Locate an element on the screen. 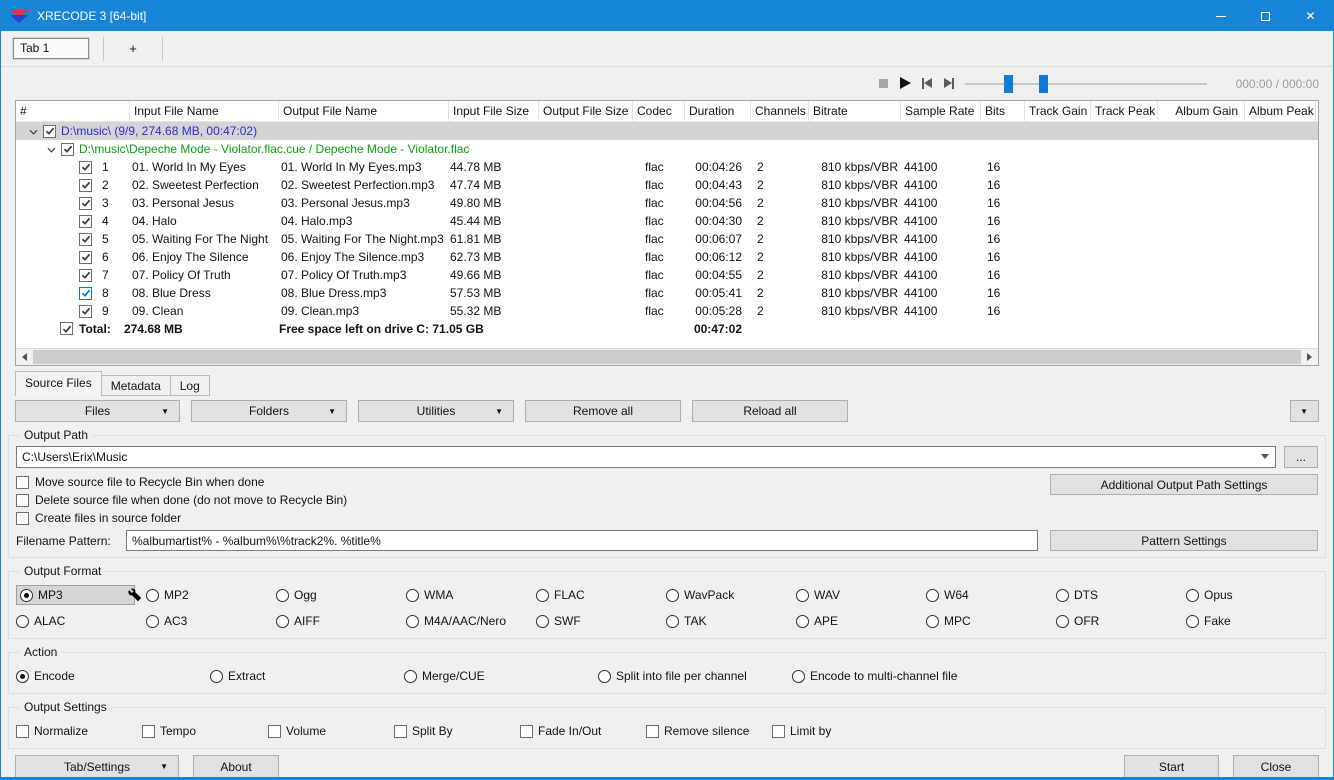 The height and width of the screenshot is (780, 1334). path-option: Create files in source folder is located at coordinates (667, 518).